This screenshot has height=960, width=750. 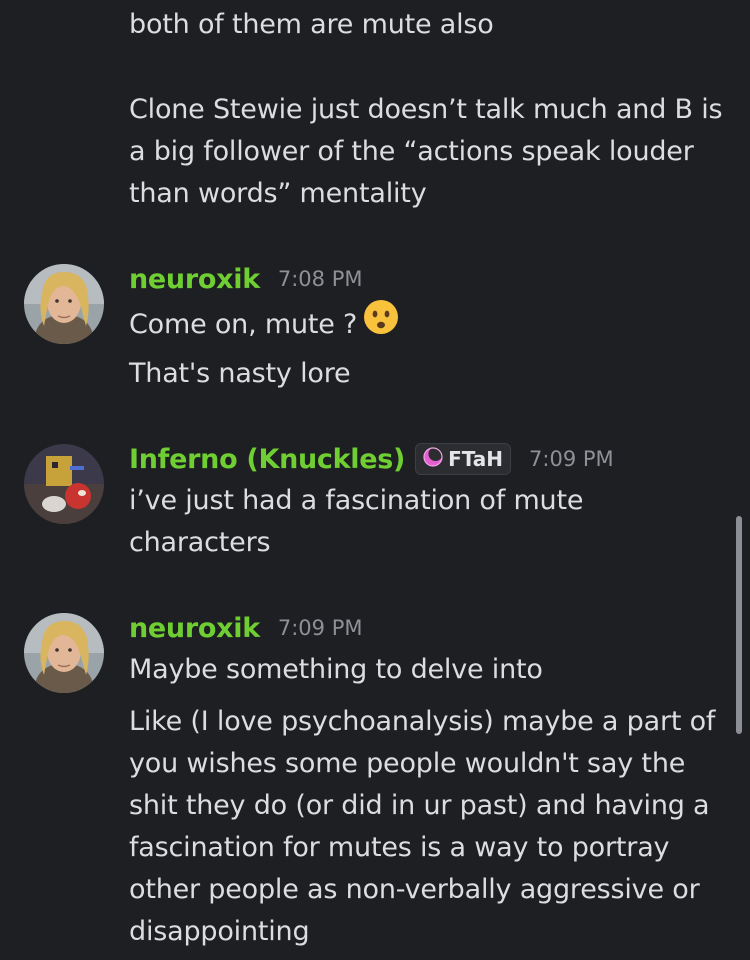 I want to click on scrollbar-thumb, so click(x=739, y=625).